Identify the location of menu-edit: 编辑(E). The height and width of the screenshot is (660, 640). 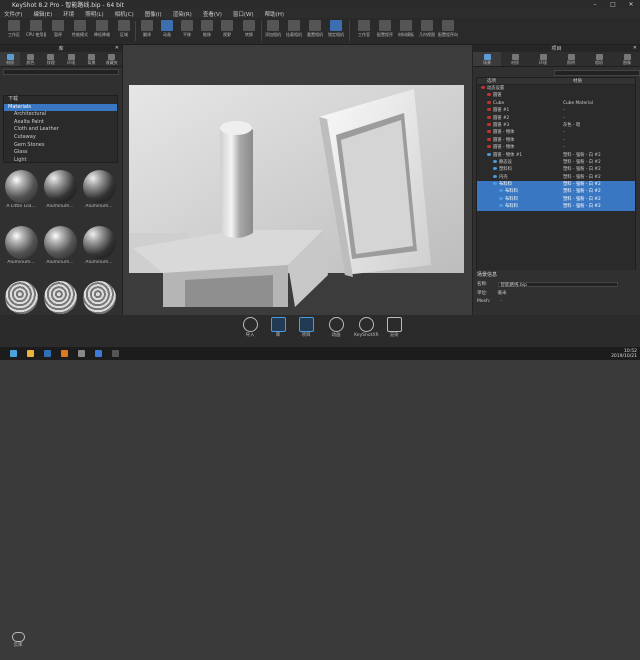
(42, 14).